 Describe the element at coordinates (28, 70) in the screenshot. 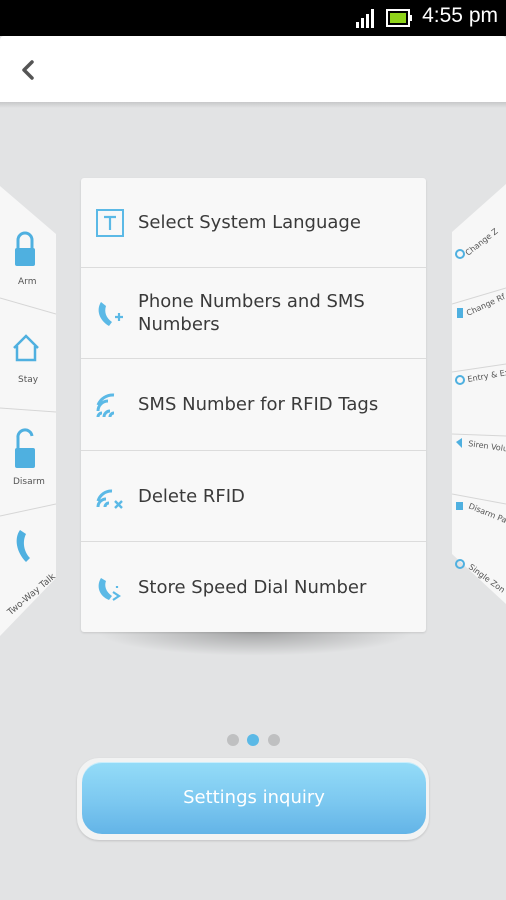

I see `back-arrow-icon` at that location.